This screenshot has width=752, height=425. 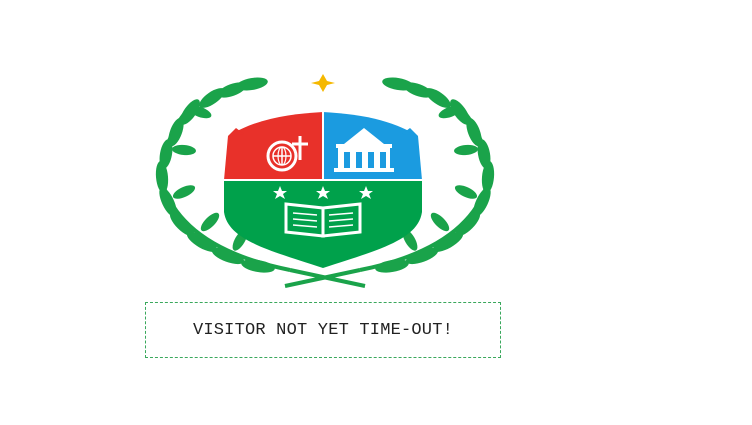 I want to click on status-message-box: VISITOR NOT YET TIME-OUT!, so click(x=323, y=330).